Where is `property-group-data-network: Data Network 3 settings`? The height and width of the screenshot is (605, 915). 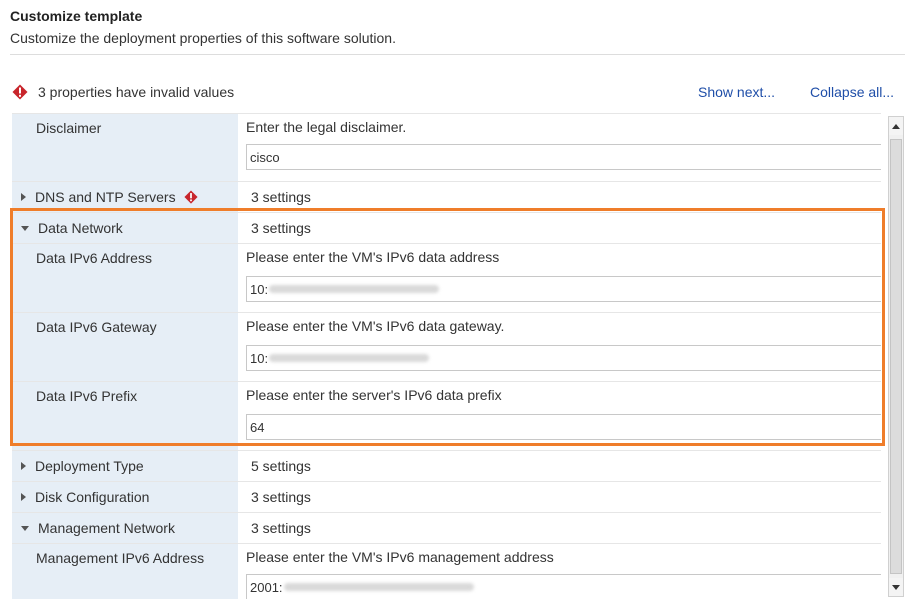 property-group-data-network: Data Network 3 settings is located at coordinates (446, 228).